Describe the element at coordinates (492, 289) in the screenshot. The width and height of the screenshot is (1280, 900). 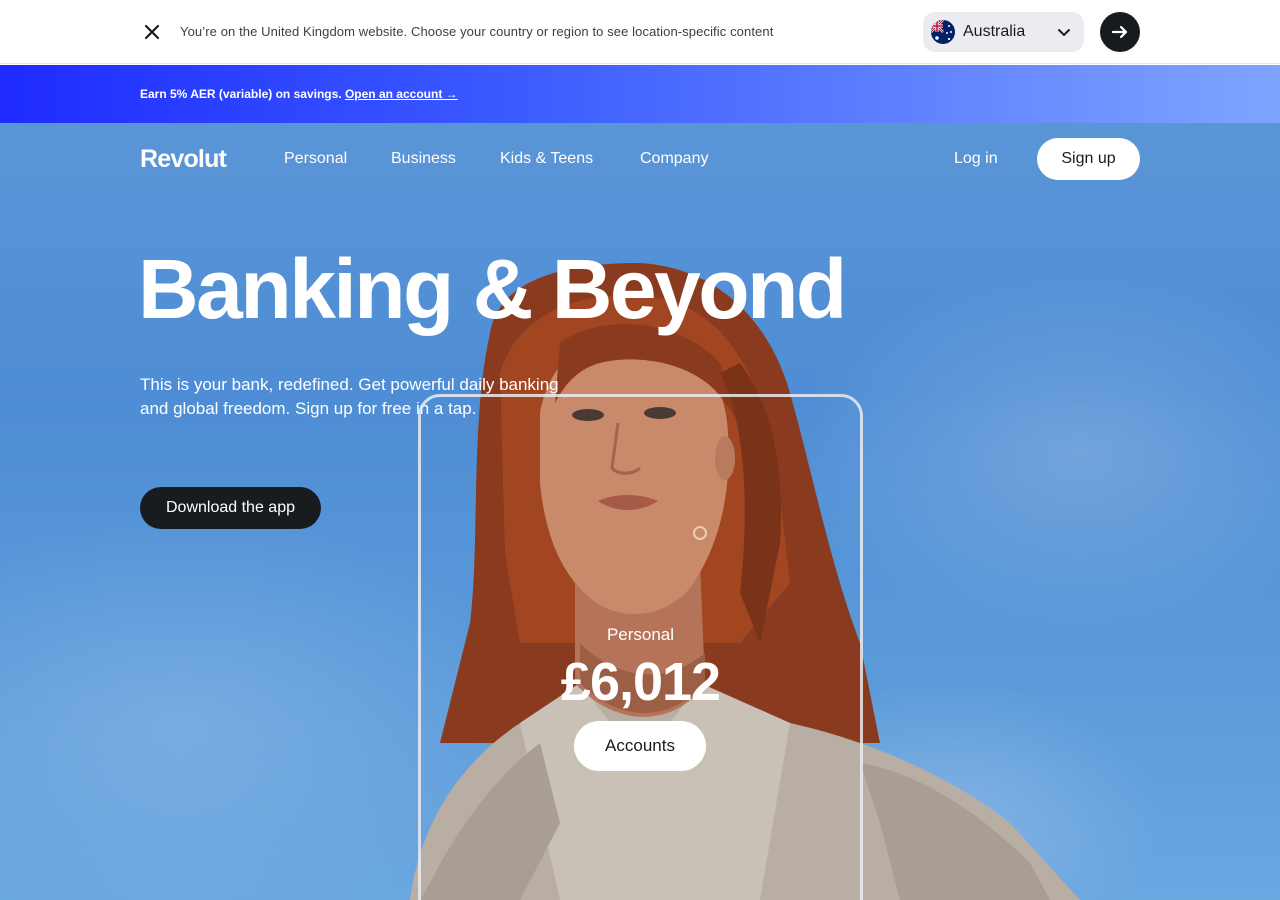
I see `hero-headline: Banking & Beyond` at that location.